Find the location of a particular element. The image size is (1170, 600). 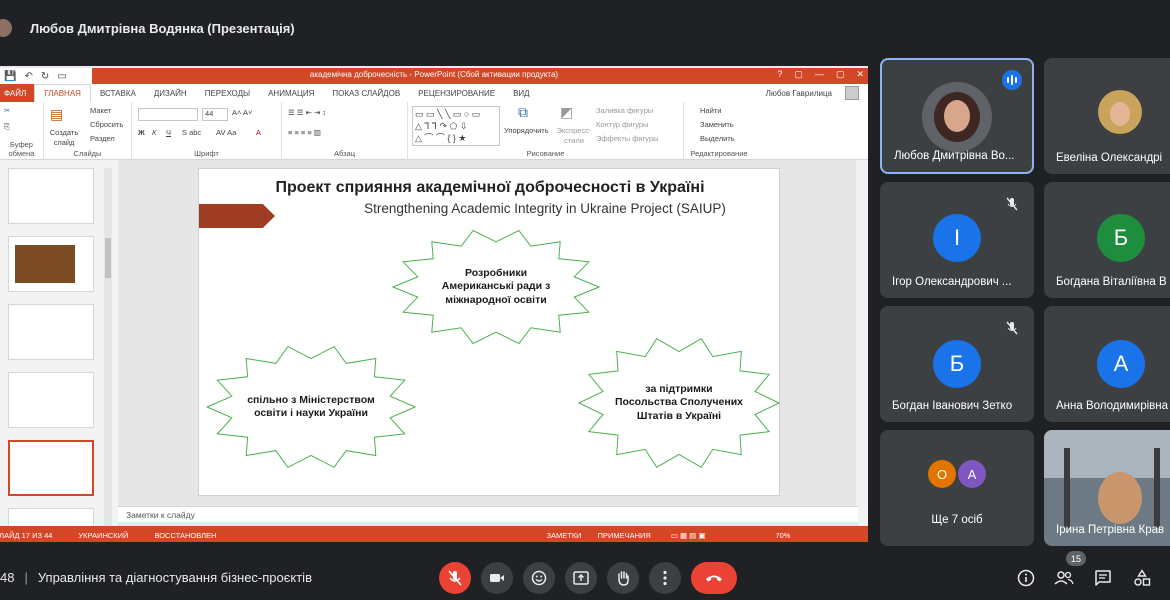

section-button: Раздел is located at coordinates (102, 138).